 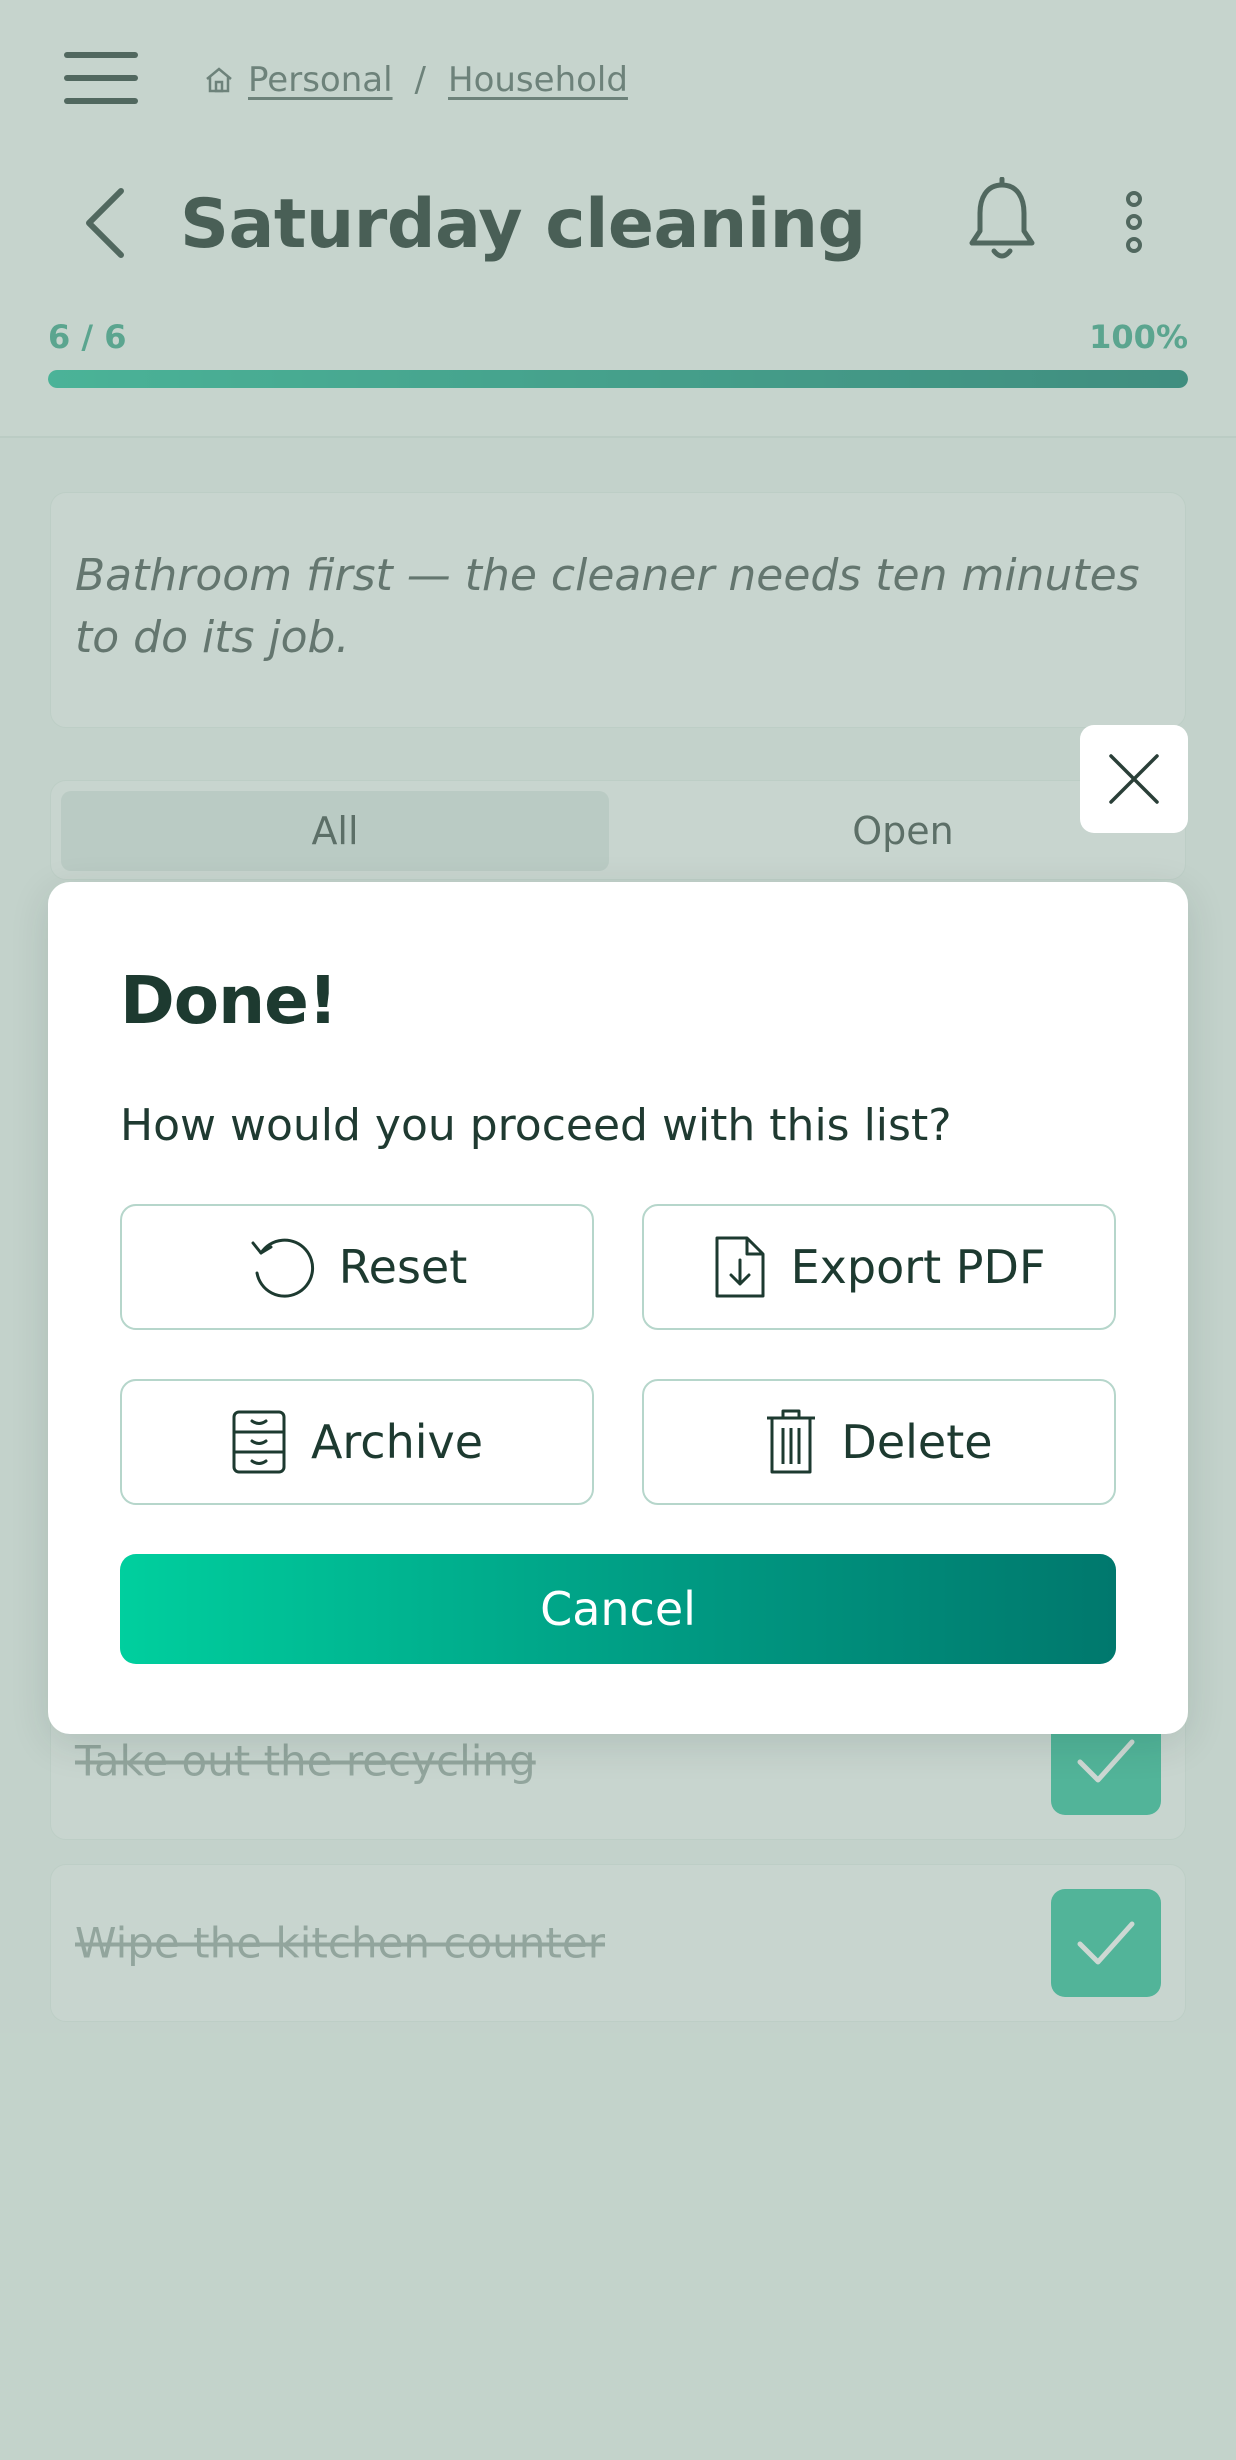 What do you see at coordinates (397, 1442) in the screenshot?
I see `archive-button-label: Archive` at bounding box center [397, 1442].